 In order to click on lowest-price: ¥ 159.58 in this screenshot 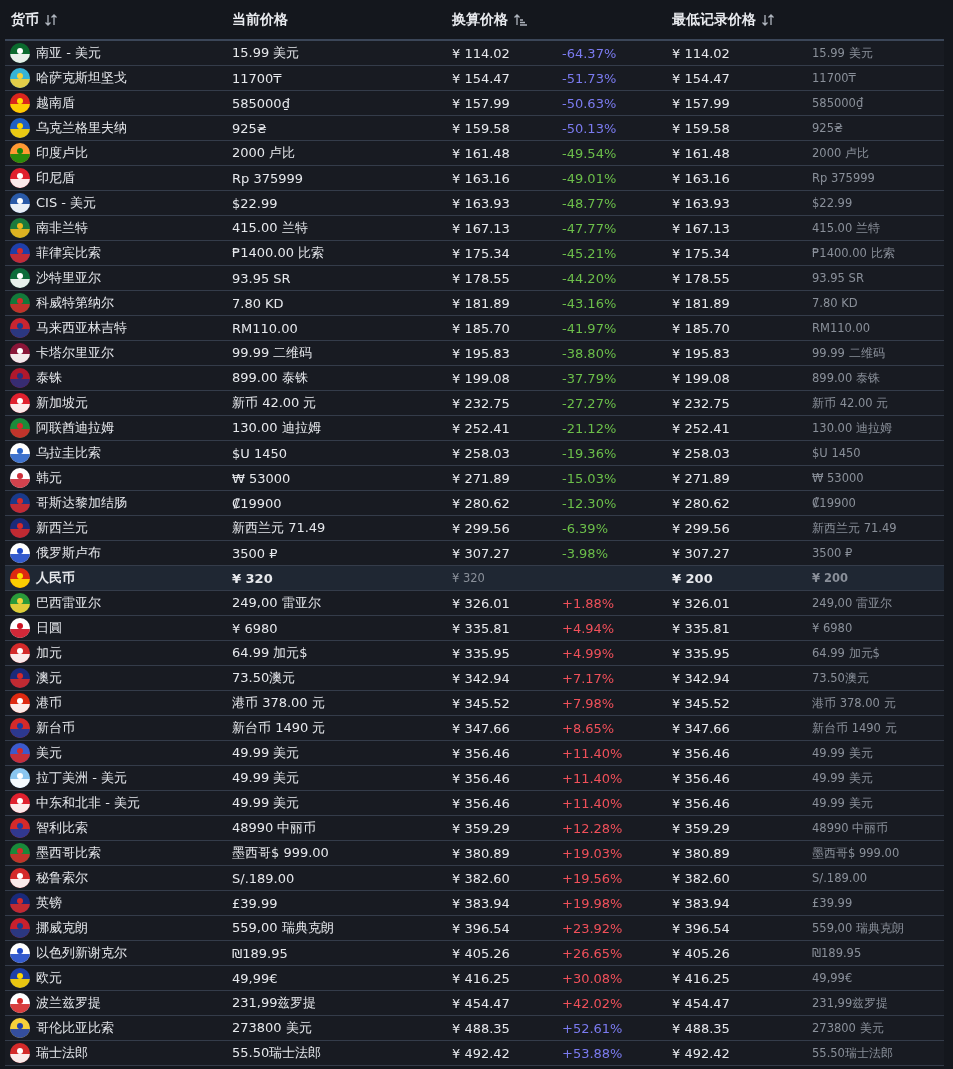, I will do `click(701, 128)`.